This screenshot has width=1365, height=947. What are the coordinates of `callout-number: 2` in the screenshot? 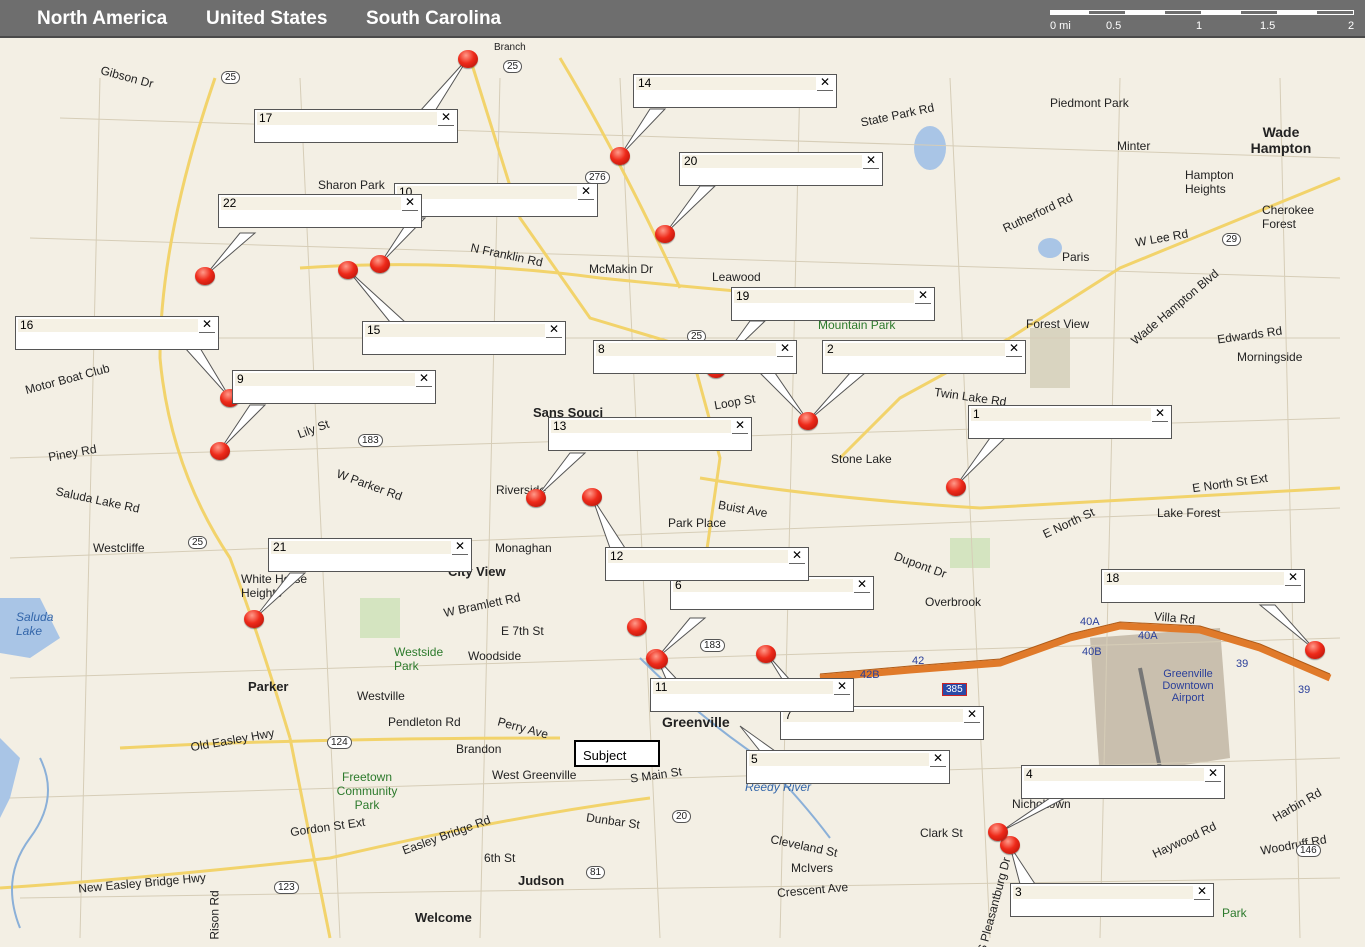 It's located at (830, 349).